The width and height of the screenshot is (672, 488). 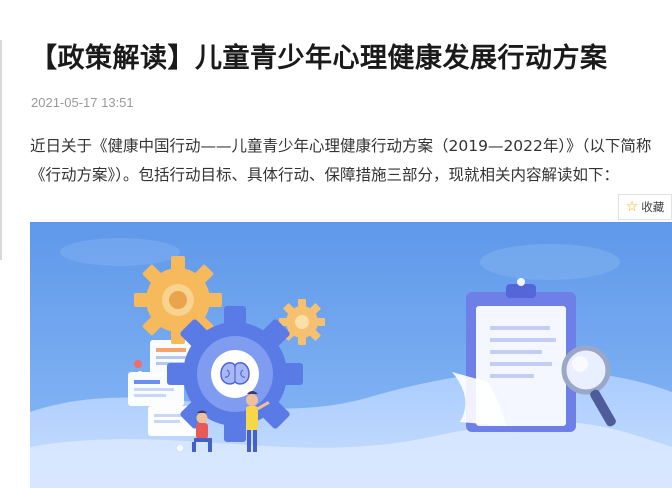 What do you see at coordinates (319, 58) in the screenshot?
I see `article-title: 【政策解读】儿童青少年心理健康发展行动方案` at bounding box center [319, 58].